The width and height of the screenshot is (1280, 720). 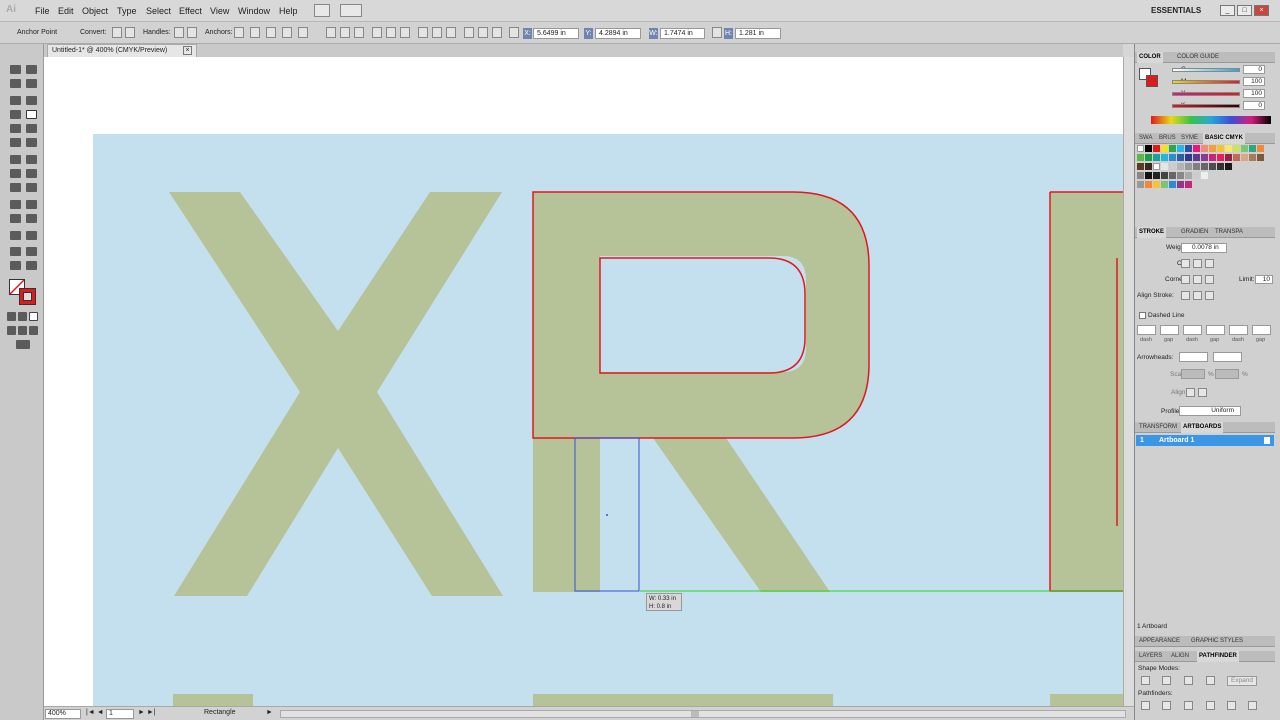 What do you see at coordinates (31, 128) in the screenshot?
I see `pencil-tool-icon` at bounding box center [31, 128].